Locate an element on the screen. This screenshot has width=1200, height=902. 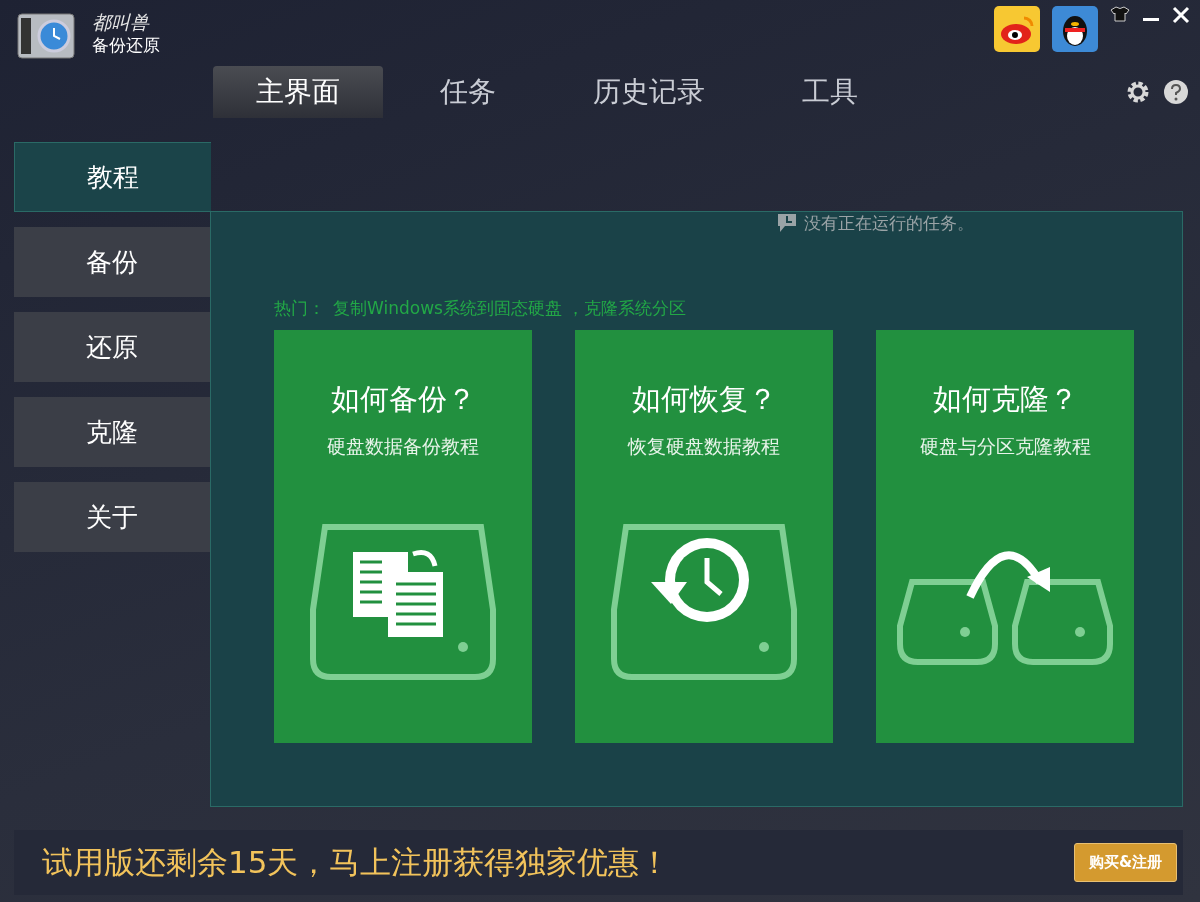
card-title: 如何克隆？ is located at coordinates (1005, 399).